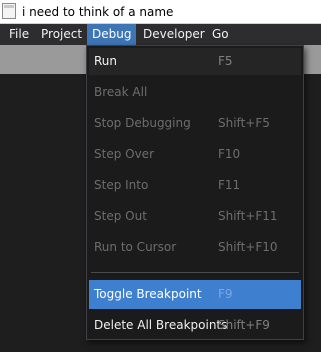 The height and width of the screenshot is (352, 321). I want to click on menu-item-shortcut: F9, so click(225, 294).